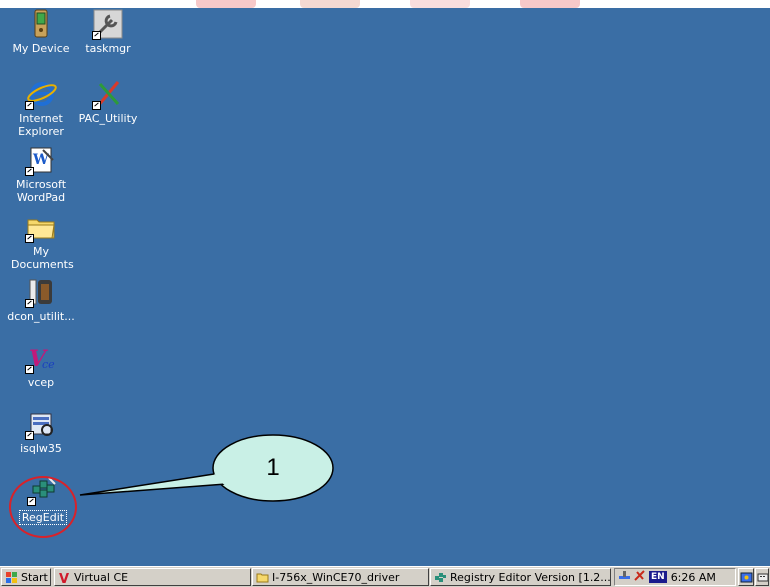 Image resolution: width=770 pixels, height=587 pixels. I want to click on system-tray: EN 6:26 AM, so click(675, 577).